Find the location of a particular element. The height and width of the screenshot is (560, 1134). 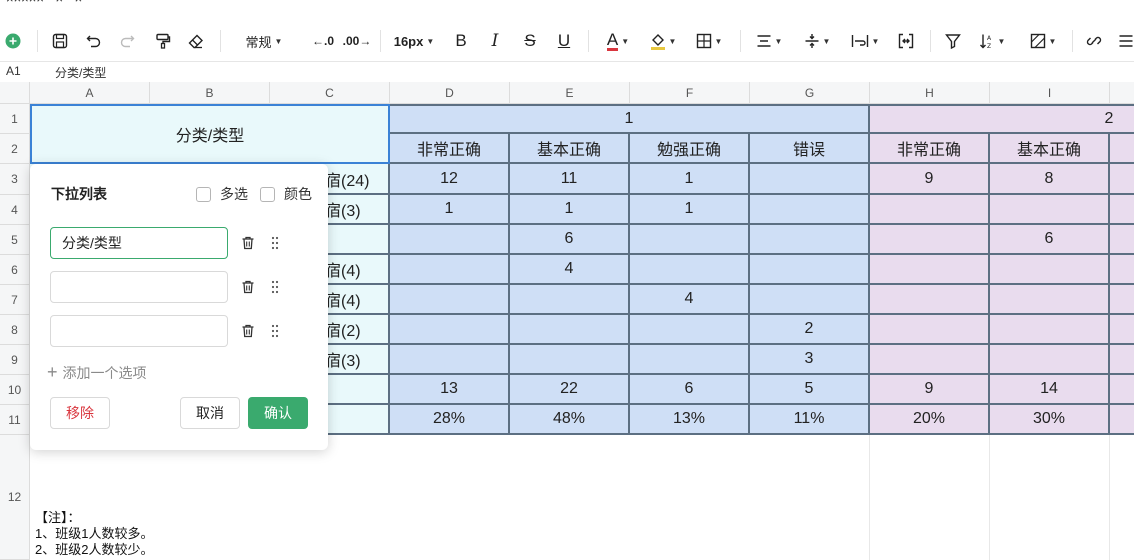

column-header-i: I is located at coordinates (1050, 93).